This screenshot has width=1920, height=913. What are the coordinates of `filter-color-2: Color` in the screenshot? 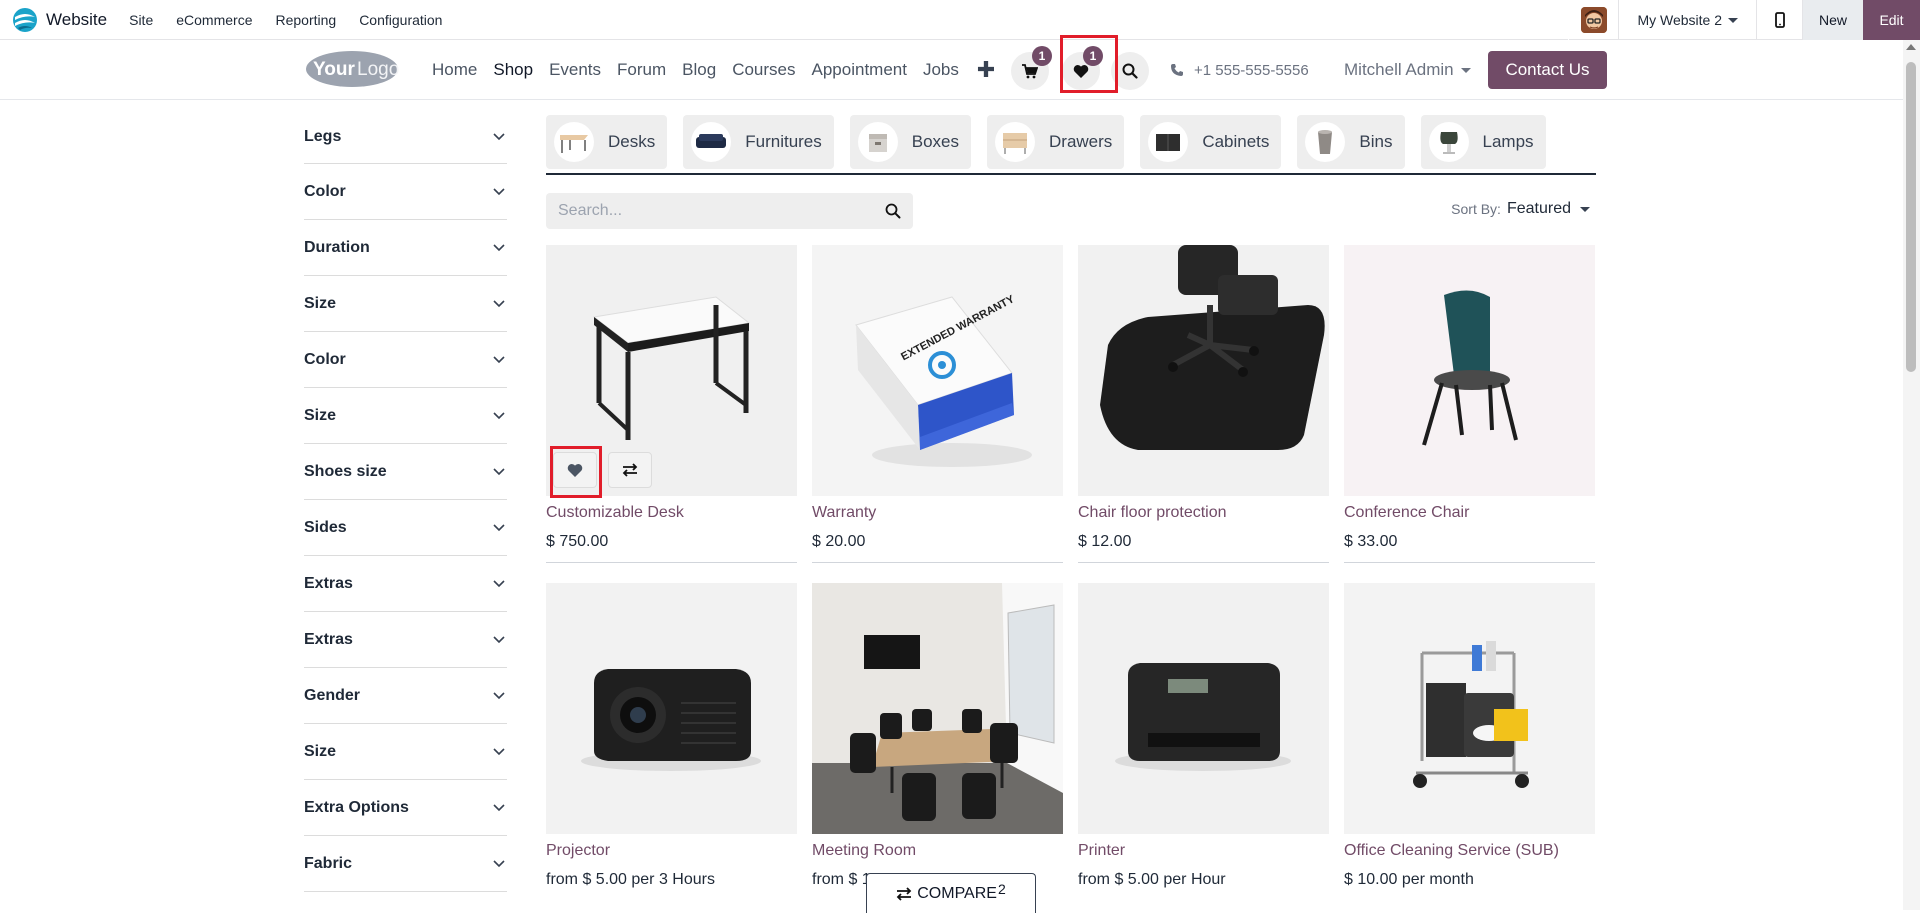 It's located at (405, 360).